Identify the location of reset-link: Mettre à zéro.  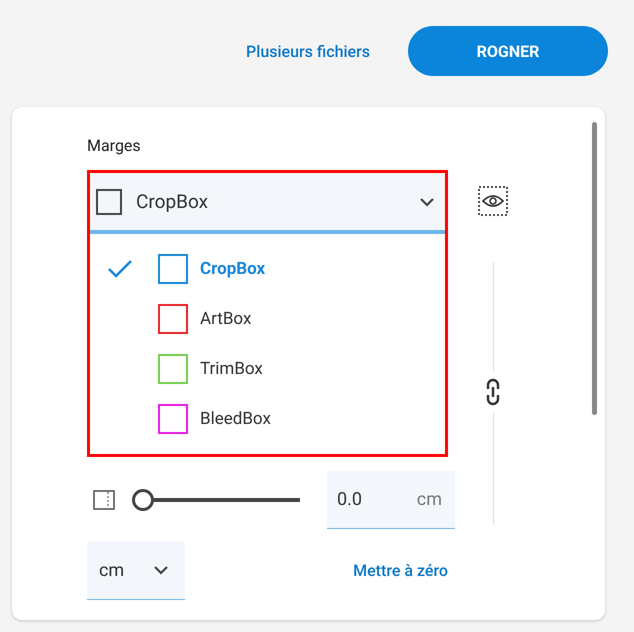
(400, 570).